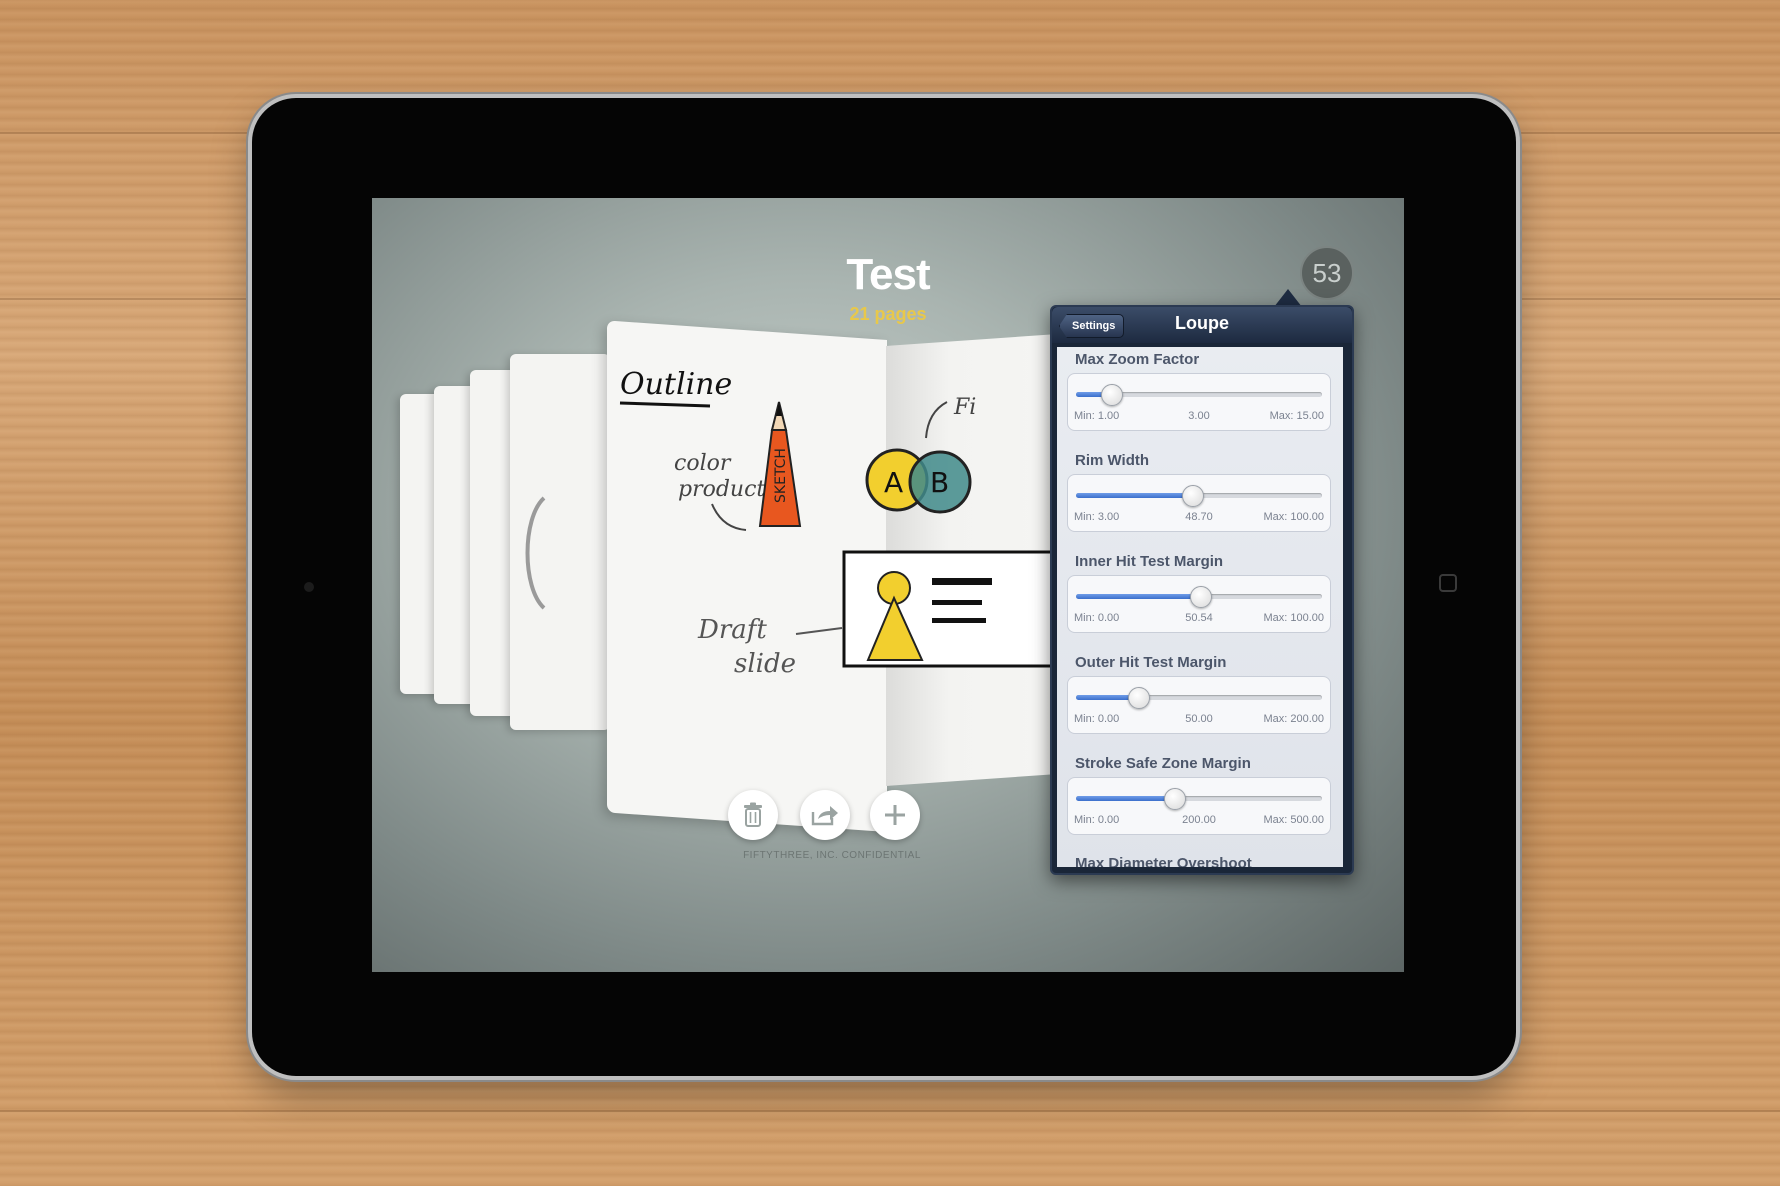  What do you see at coordinates (832, 855) in the screenshot?
I see `confidential-note: FIFTYTHREE, INC. CONFIDENTIAL` at bounding box center [832, 855].